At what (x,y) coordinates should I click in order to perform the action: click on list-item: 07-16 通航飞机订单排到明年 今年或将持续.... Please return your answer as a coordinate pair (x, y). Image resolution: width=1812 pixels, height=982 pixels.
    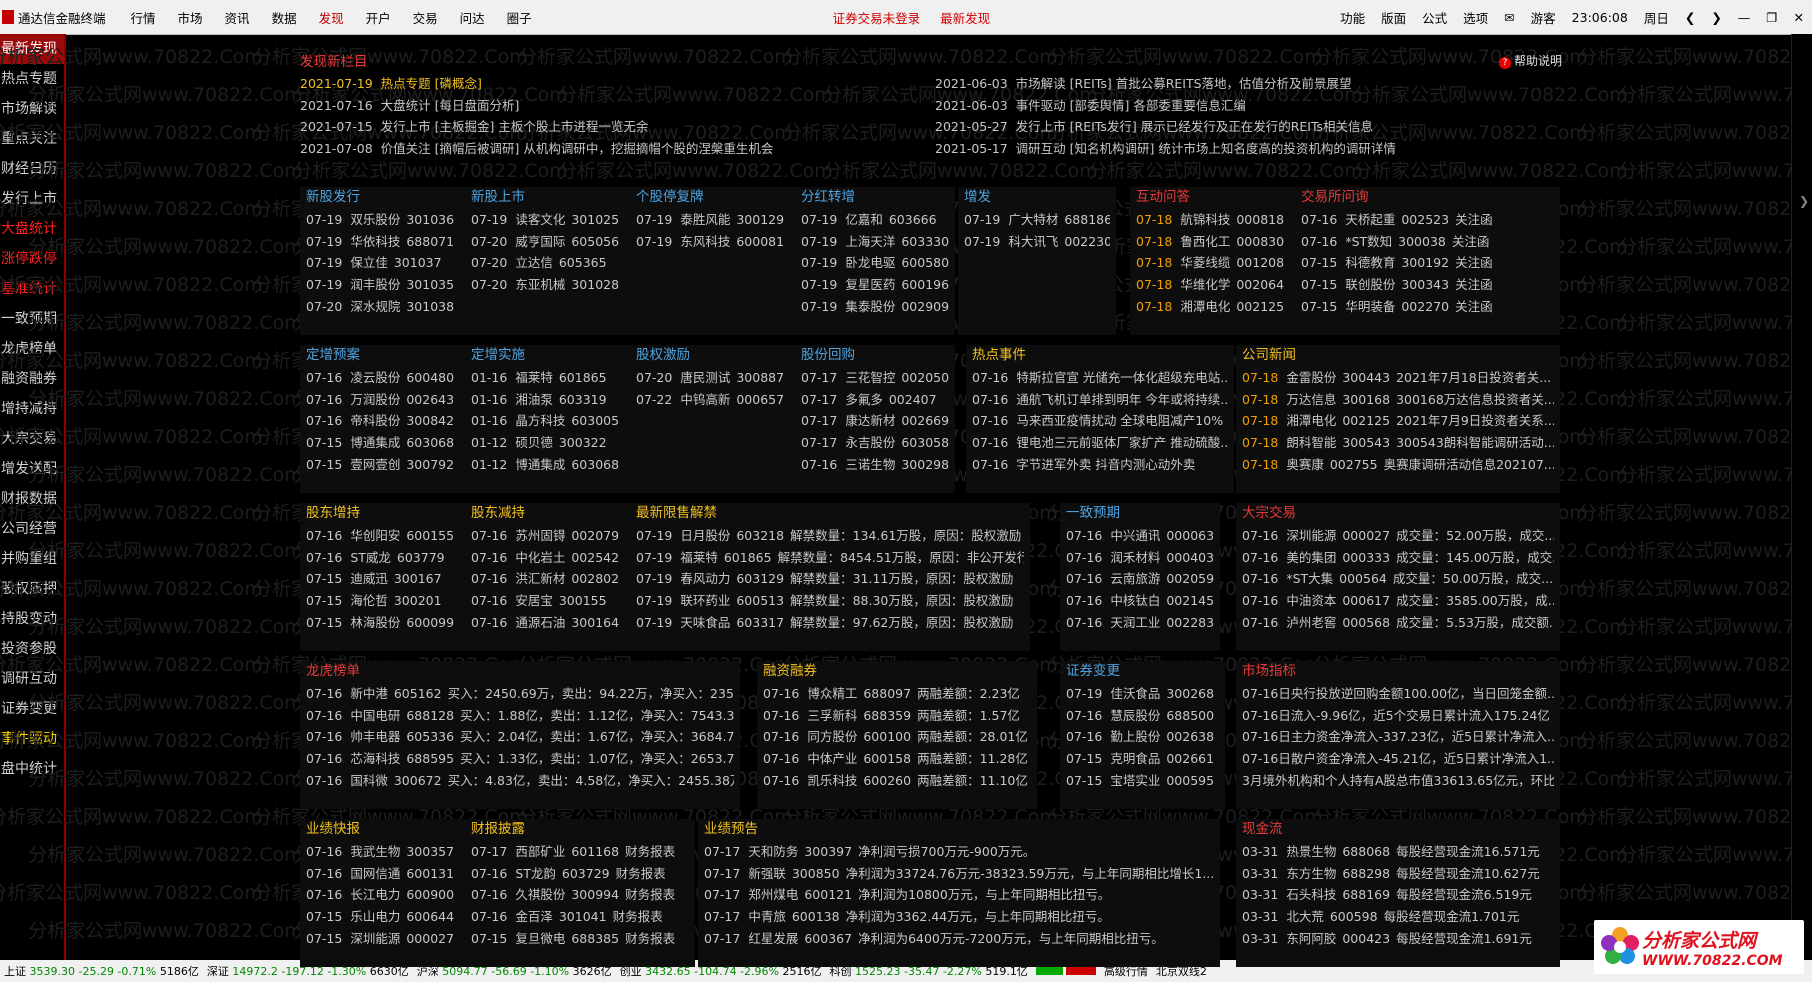
    Looking at the image, I should click on (1100, 400).